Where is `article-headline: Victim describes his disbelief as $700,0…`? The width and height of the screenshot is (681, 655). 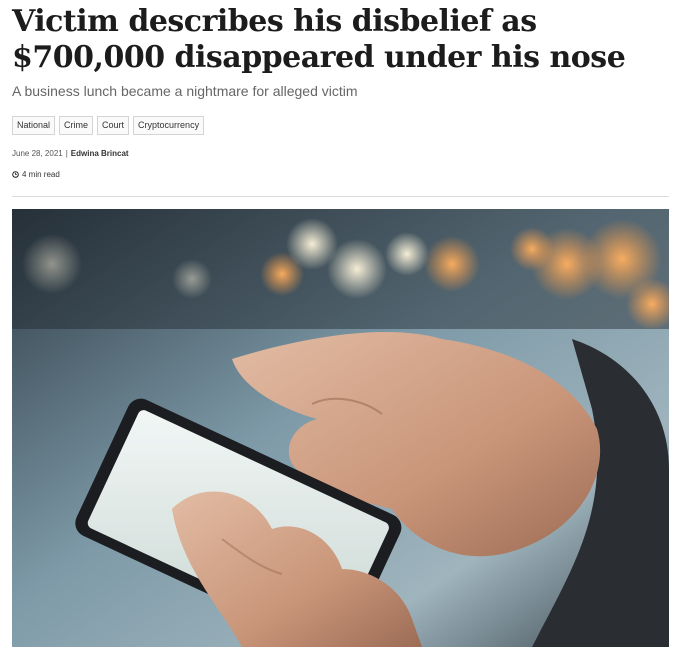 article-headline: Victim describes his disbelief as $700,0… is located at coordinates (319, 39).